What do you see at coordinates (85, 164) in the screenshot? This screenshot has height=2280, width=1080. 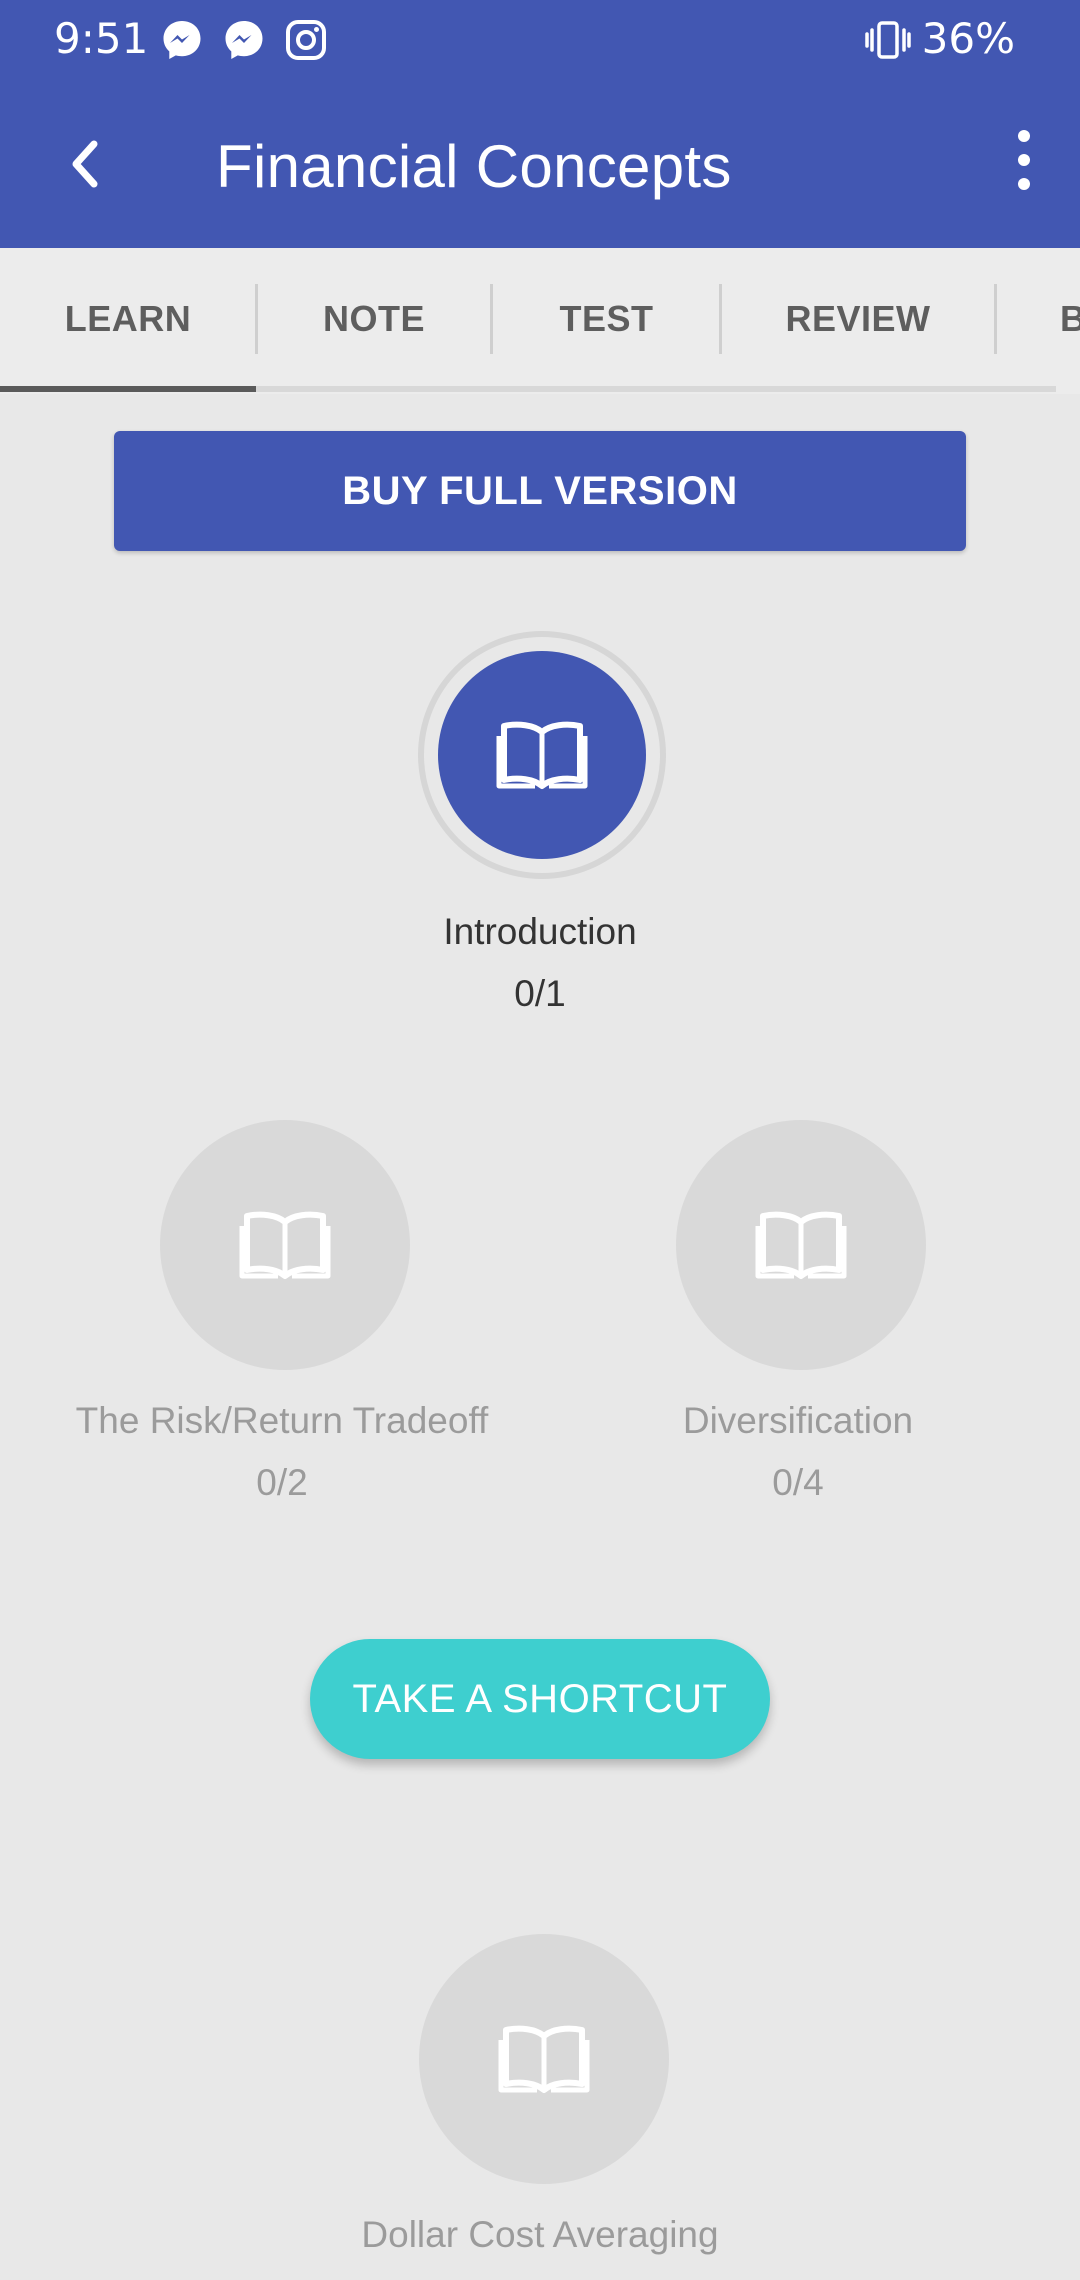 I see `back-arrow-icon` at bounding box center [85, 164].